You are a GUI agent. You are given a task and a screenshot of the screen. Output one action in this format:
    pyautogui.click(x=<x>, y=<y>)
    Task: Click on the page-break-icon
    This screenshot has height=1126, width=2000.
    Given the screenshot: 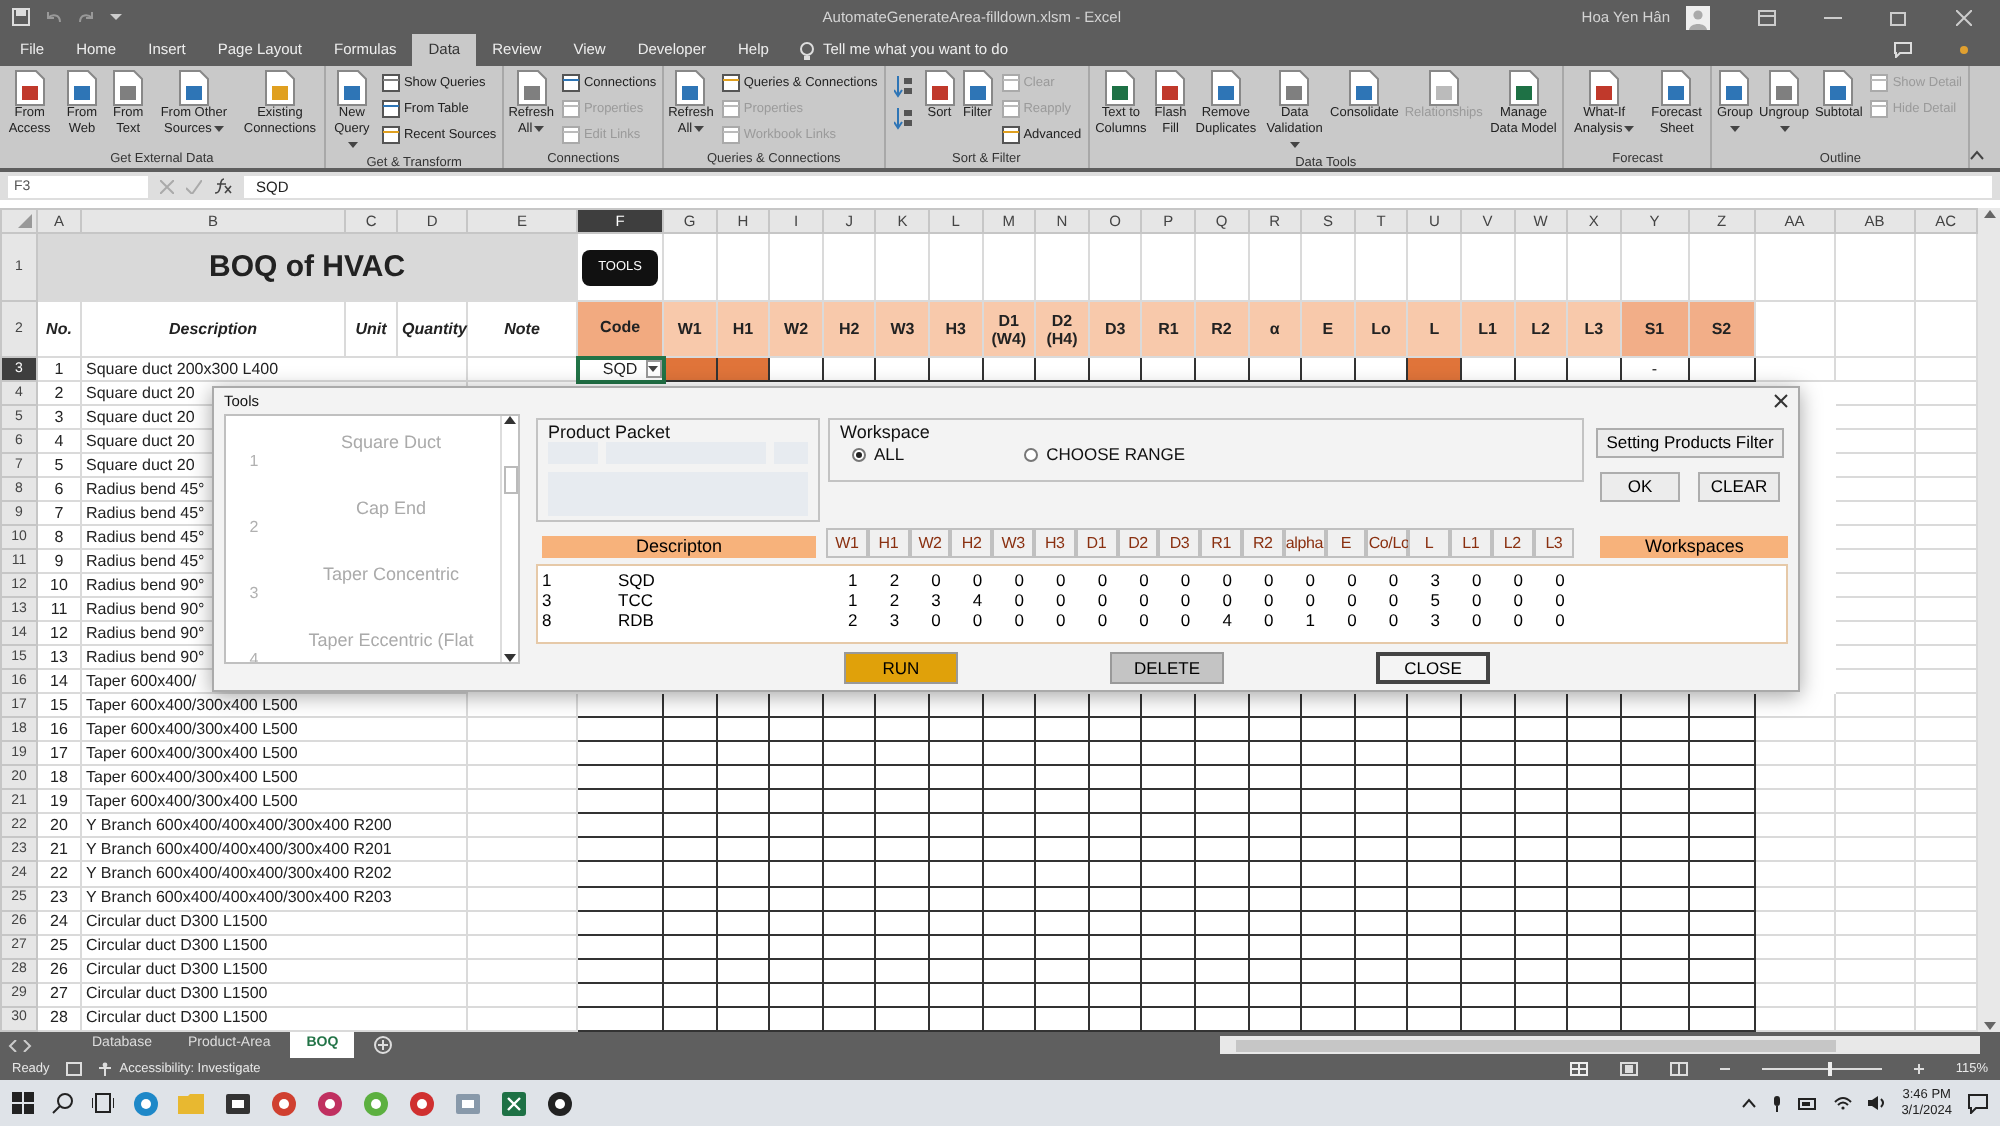 What is the action you would take?
    pyautogui.click(x=1678, y=1069)
    